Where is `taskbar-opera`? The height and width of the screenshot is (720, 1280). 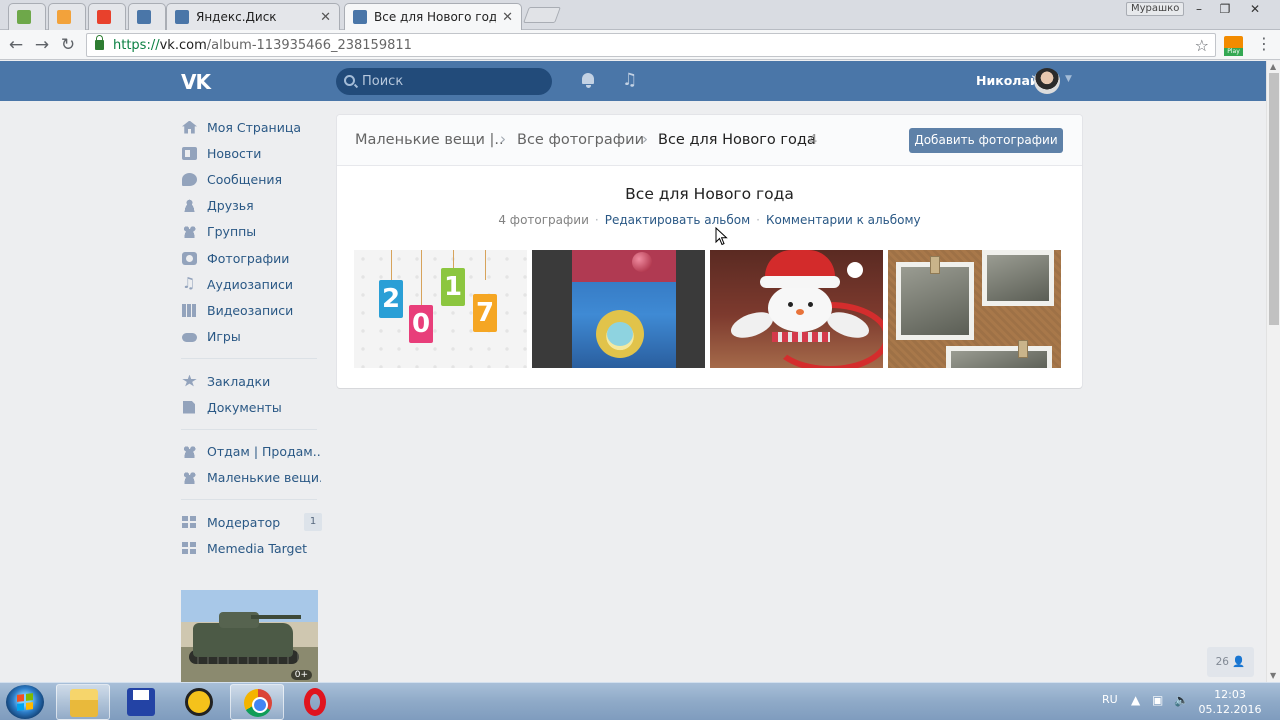
taskbar-opera is located at coordinates (315, 702).